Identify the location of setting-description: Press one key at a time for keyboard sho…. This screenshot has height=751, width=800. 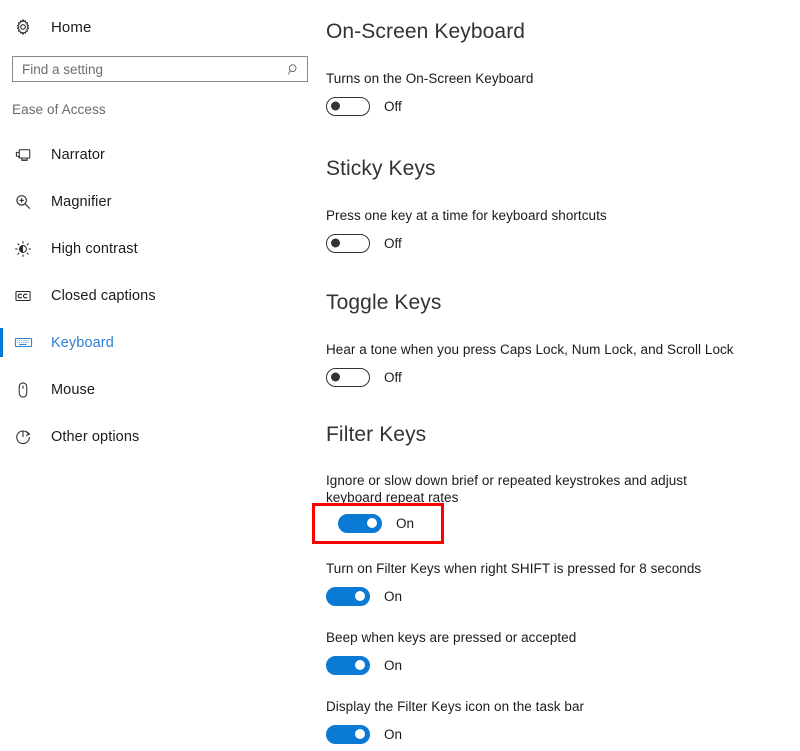
(466, 215).